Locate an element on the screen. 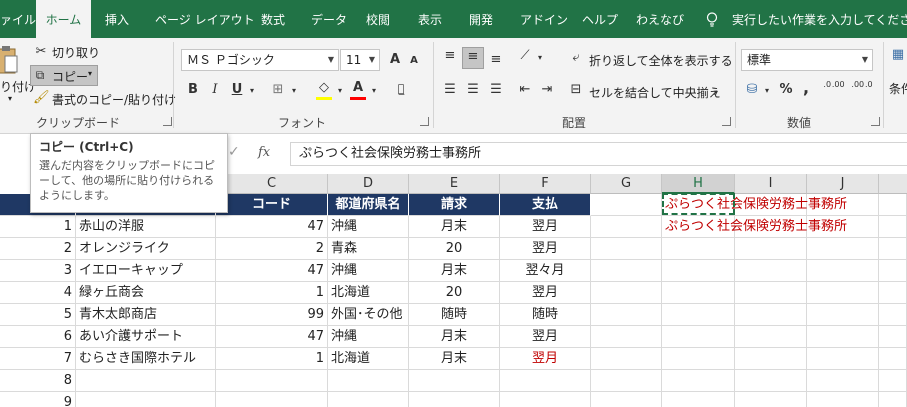 The image size is (907, 407). conditional-formatting-label: 条件 is located at coordinates (898, 88).